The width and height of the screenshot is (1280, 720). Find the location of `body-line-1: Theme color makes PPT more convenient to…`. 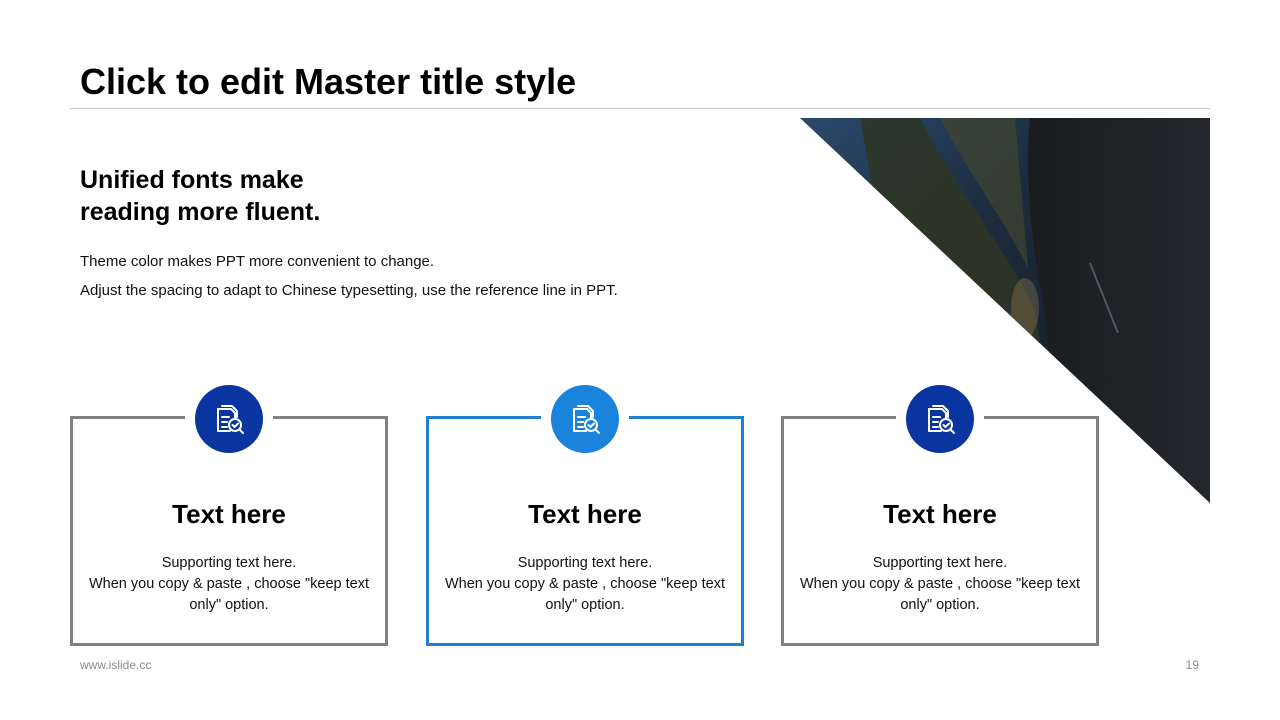

body-line-1: Theme color makes PPT more convenient to… is located at coordinates (257, 261).